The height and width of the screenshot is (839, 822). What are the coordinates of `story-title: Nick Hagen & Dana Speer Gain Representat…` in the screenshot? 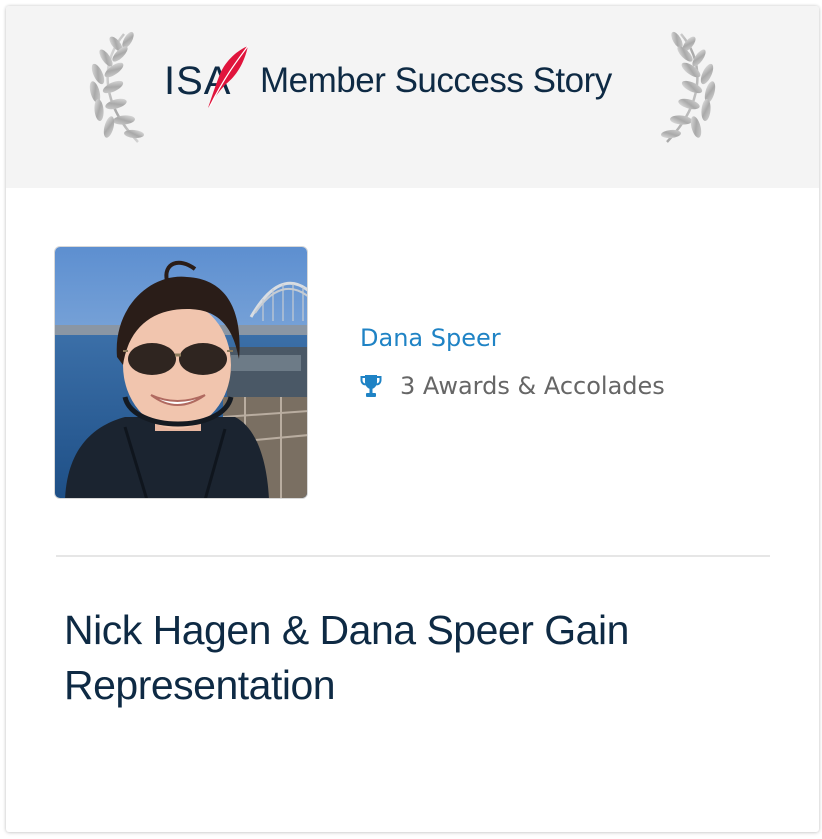 It's located at (414, 658).